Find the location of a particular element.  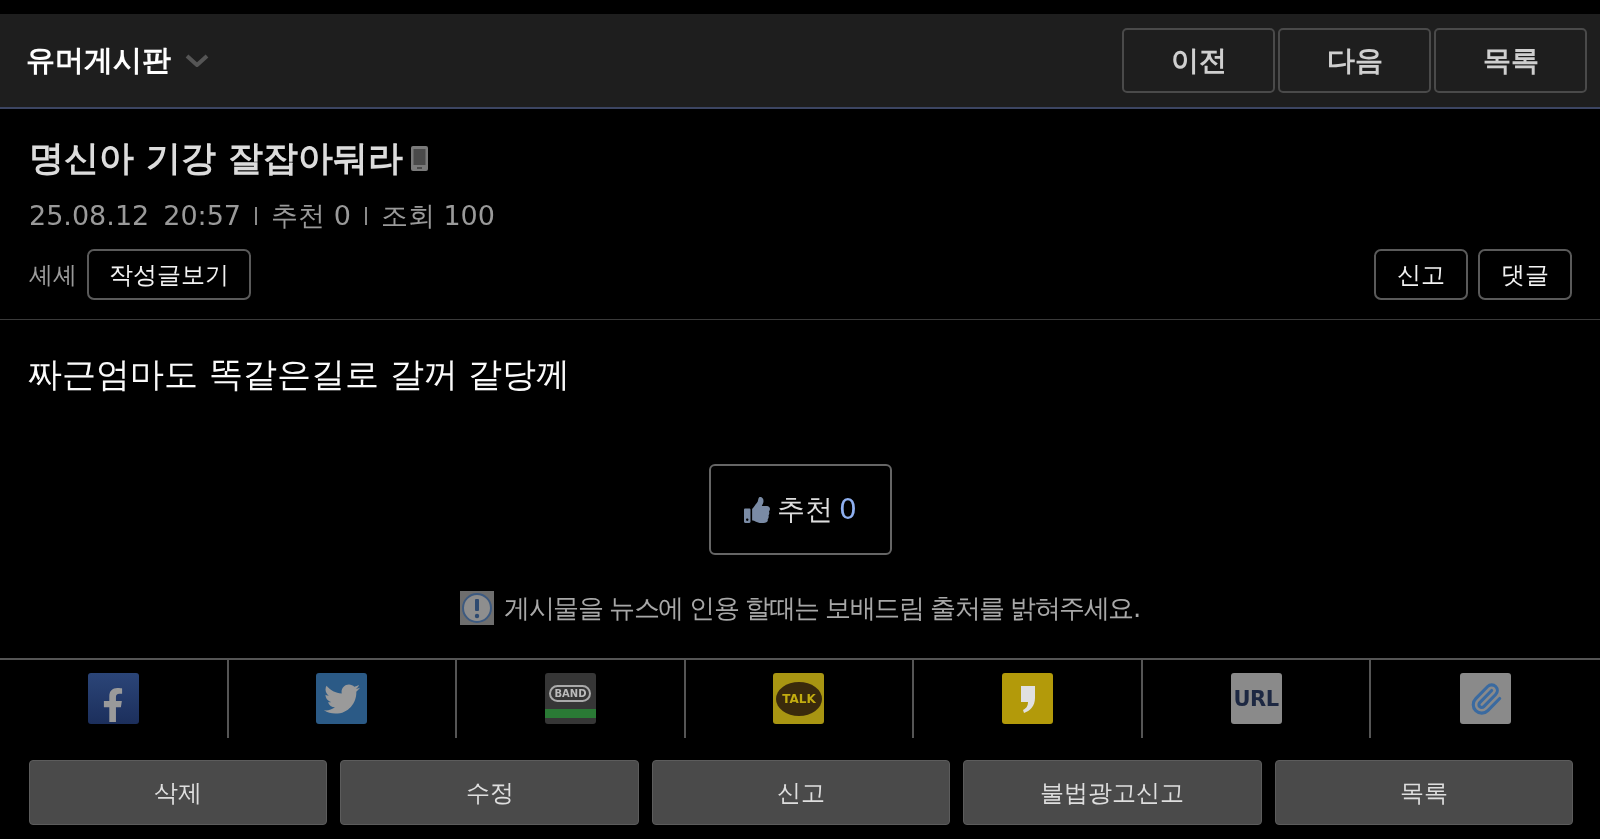

bottom-action-button: 목록 is located at coordinates (1423, 792).